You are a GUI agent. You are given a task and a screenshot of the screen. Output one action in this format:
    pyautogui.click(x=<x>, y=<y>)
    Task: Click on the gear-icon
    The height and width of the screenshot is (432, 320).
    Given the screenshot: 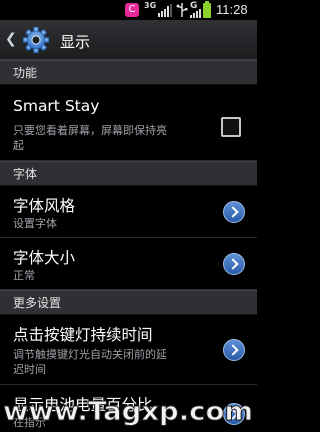 What is the action you would take?
    pyautogui.click(x=36, y=40)
    